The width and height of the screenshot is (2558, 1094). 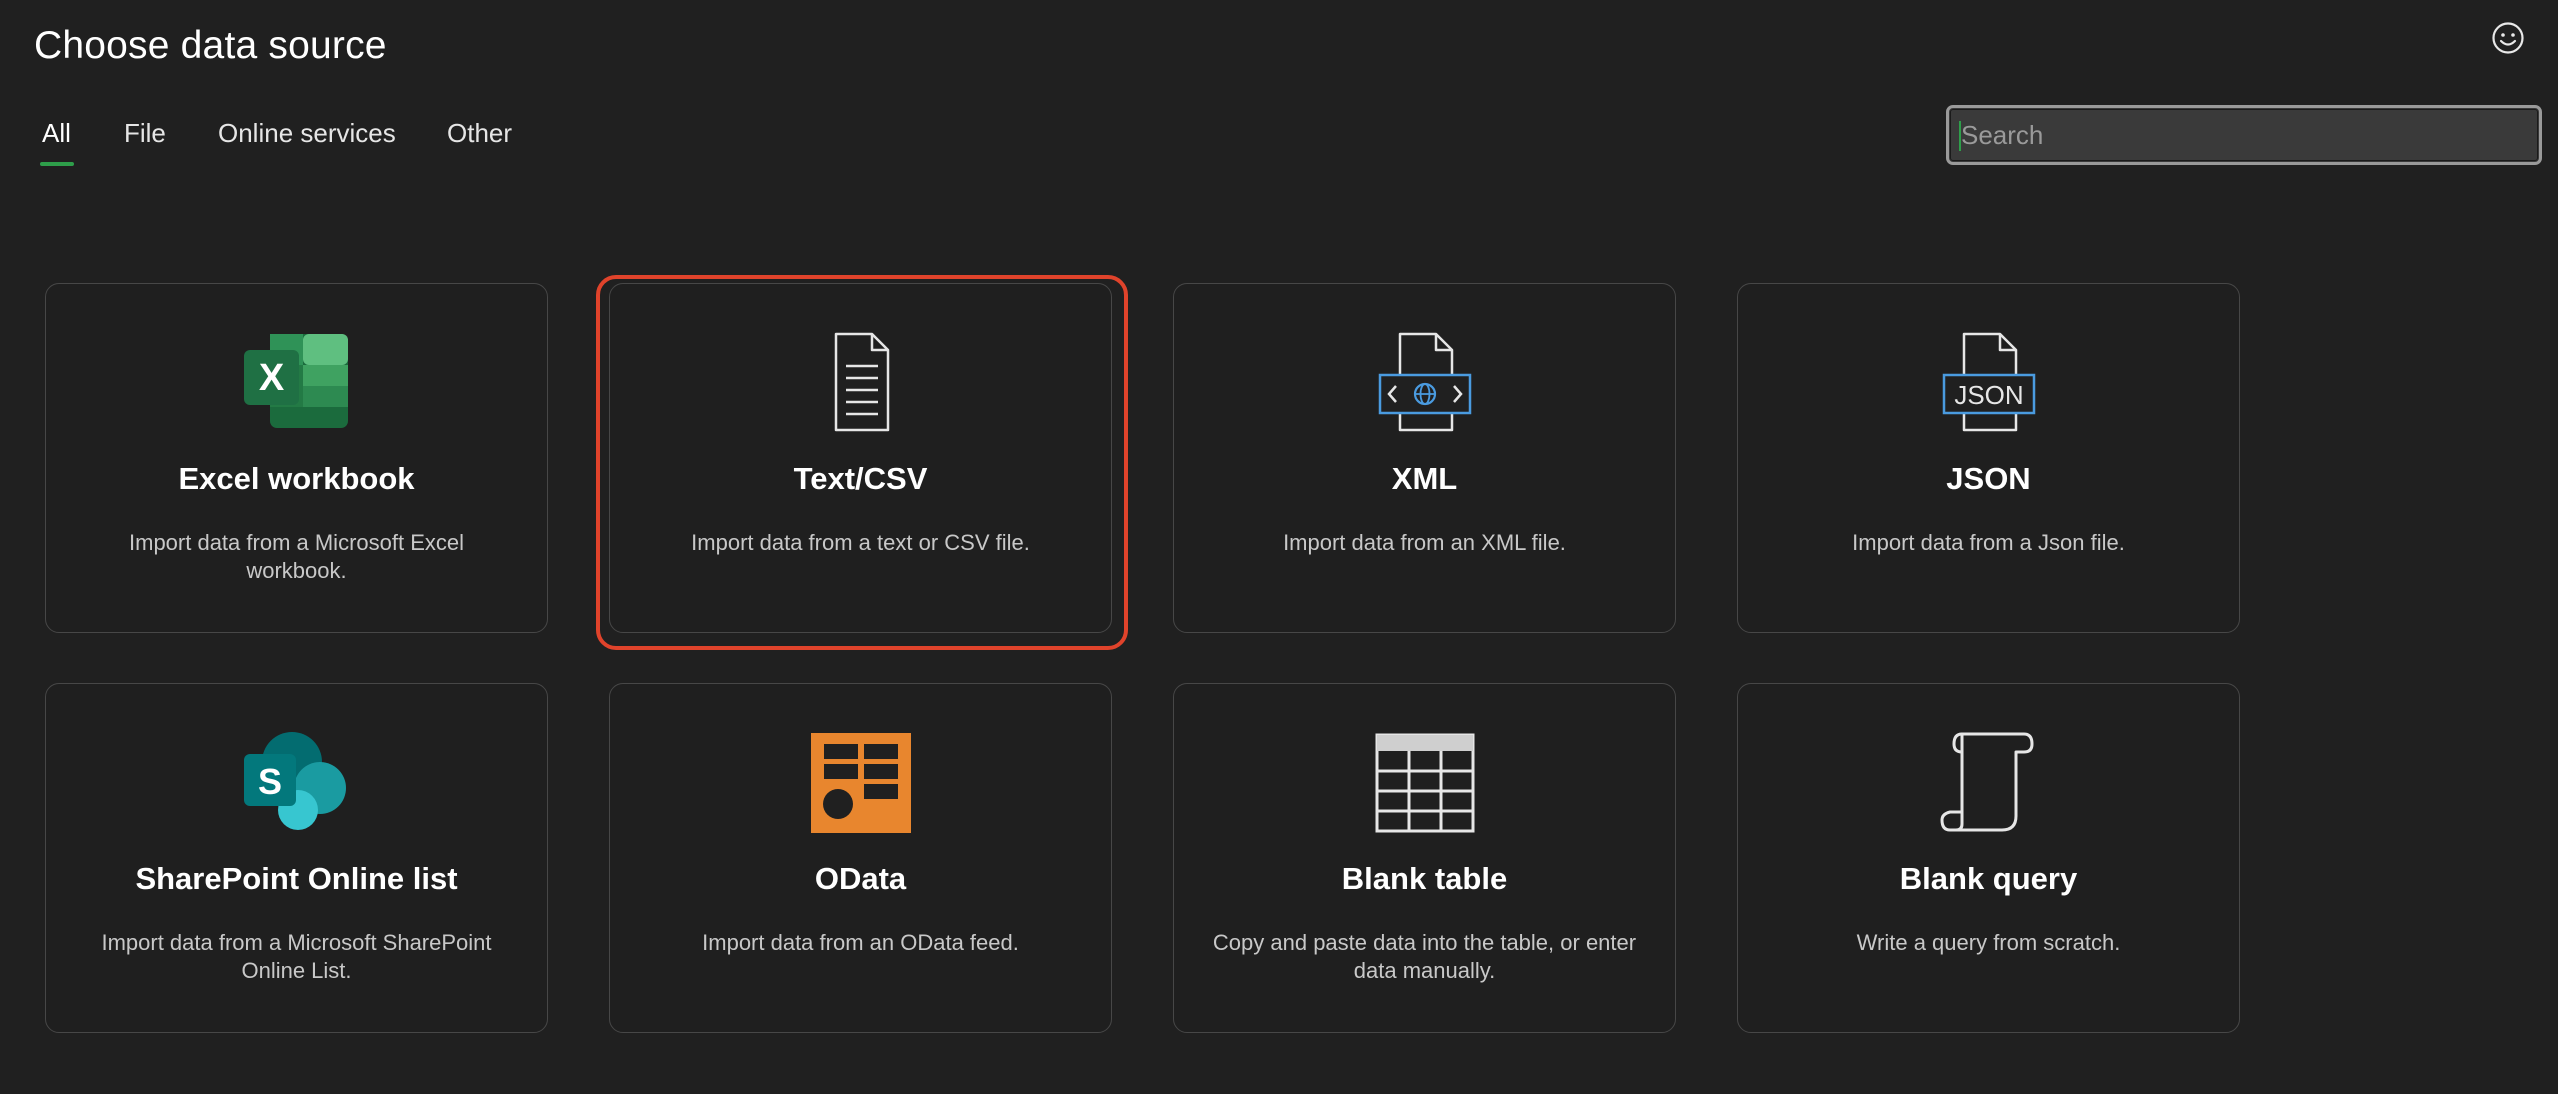 What do you see at coordinates (860, 858) in the screenshot?
I see `source-card-odata: OData Import data from an OData feed.` at bounding box center [860, 858].